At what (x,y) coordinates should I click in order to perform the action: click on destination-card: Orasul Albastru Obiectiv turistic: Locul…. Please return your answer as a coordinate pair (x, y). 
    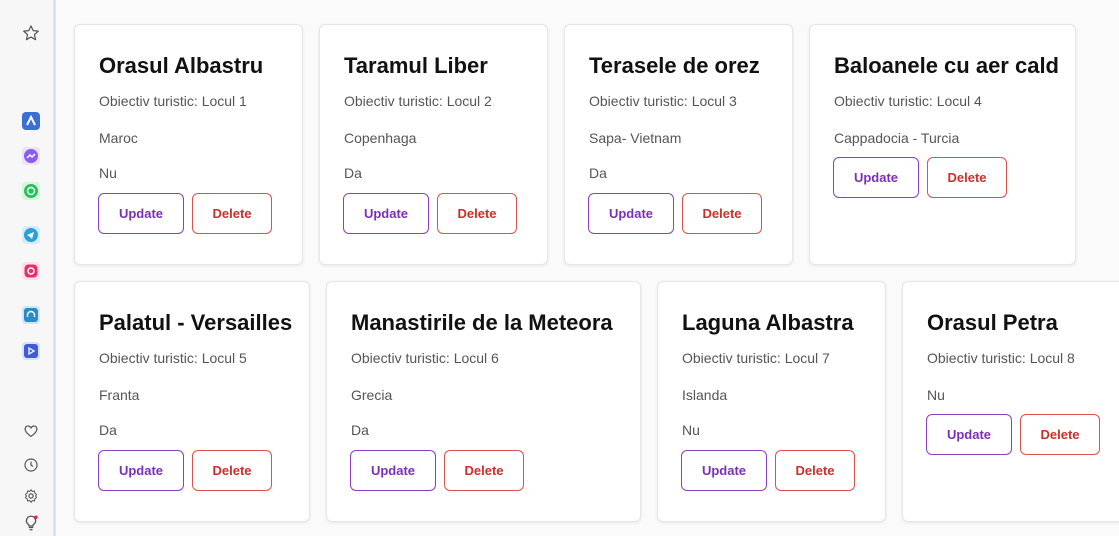
    Looking at the image, I should click on (188, 144).